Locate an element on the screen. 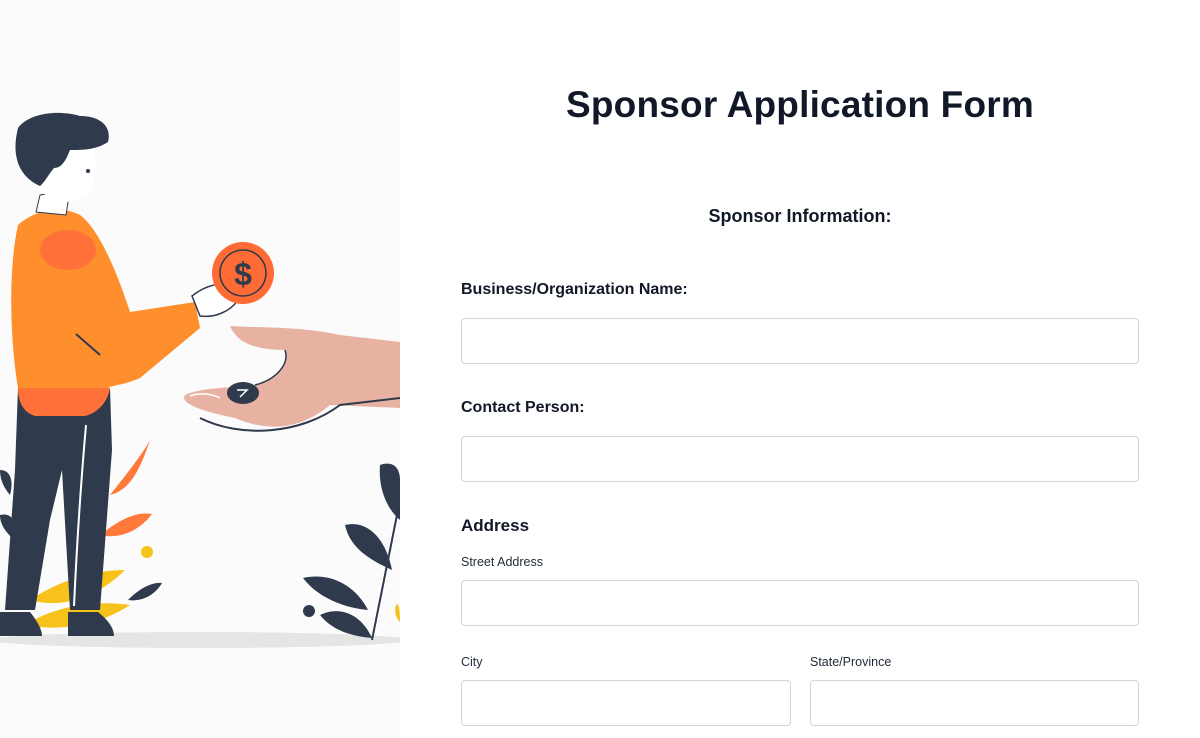 The image size is (1200, 738). business-name-input is located at coordinates (800, 341).